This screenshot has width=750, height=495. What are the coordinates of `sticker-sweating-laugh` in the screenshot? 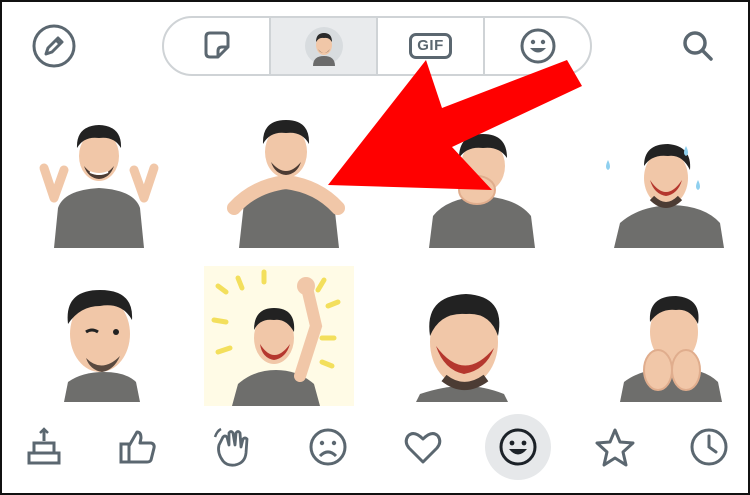 It's located at (669, 178).